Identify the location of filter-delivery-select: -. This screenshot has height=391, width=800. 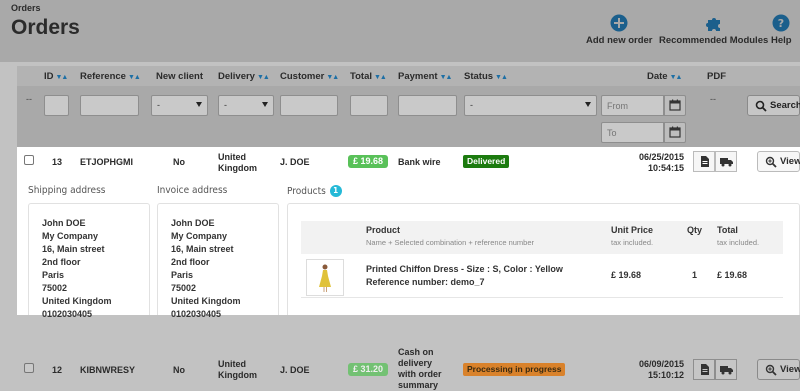
(246, 105).